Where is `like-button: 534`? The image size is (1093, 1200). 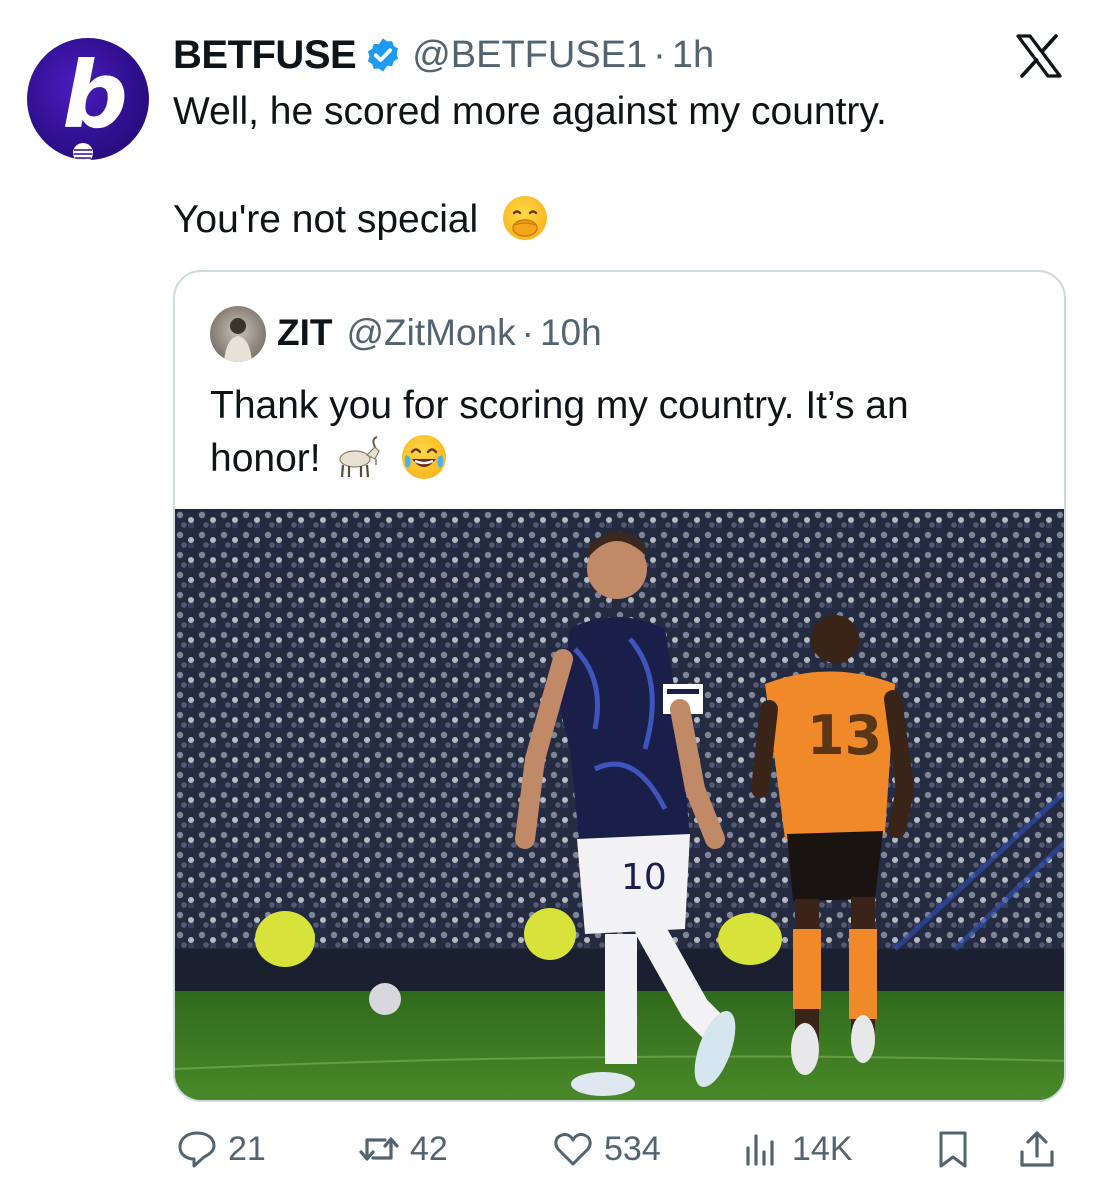
like-button: 534 is located at coordinates (606, 1149).